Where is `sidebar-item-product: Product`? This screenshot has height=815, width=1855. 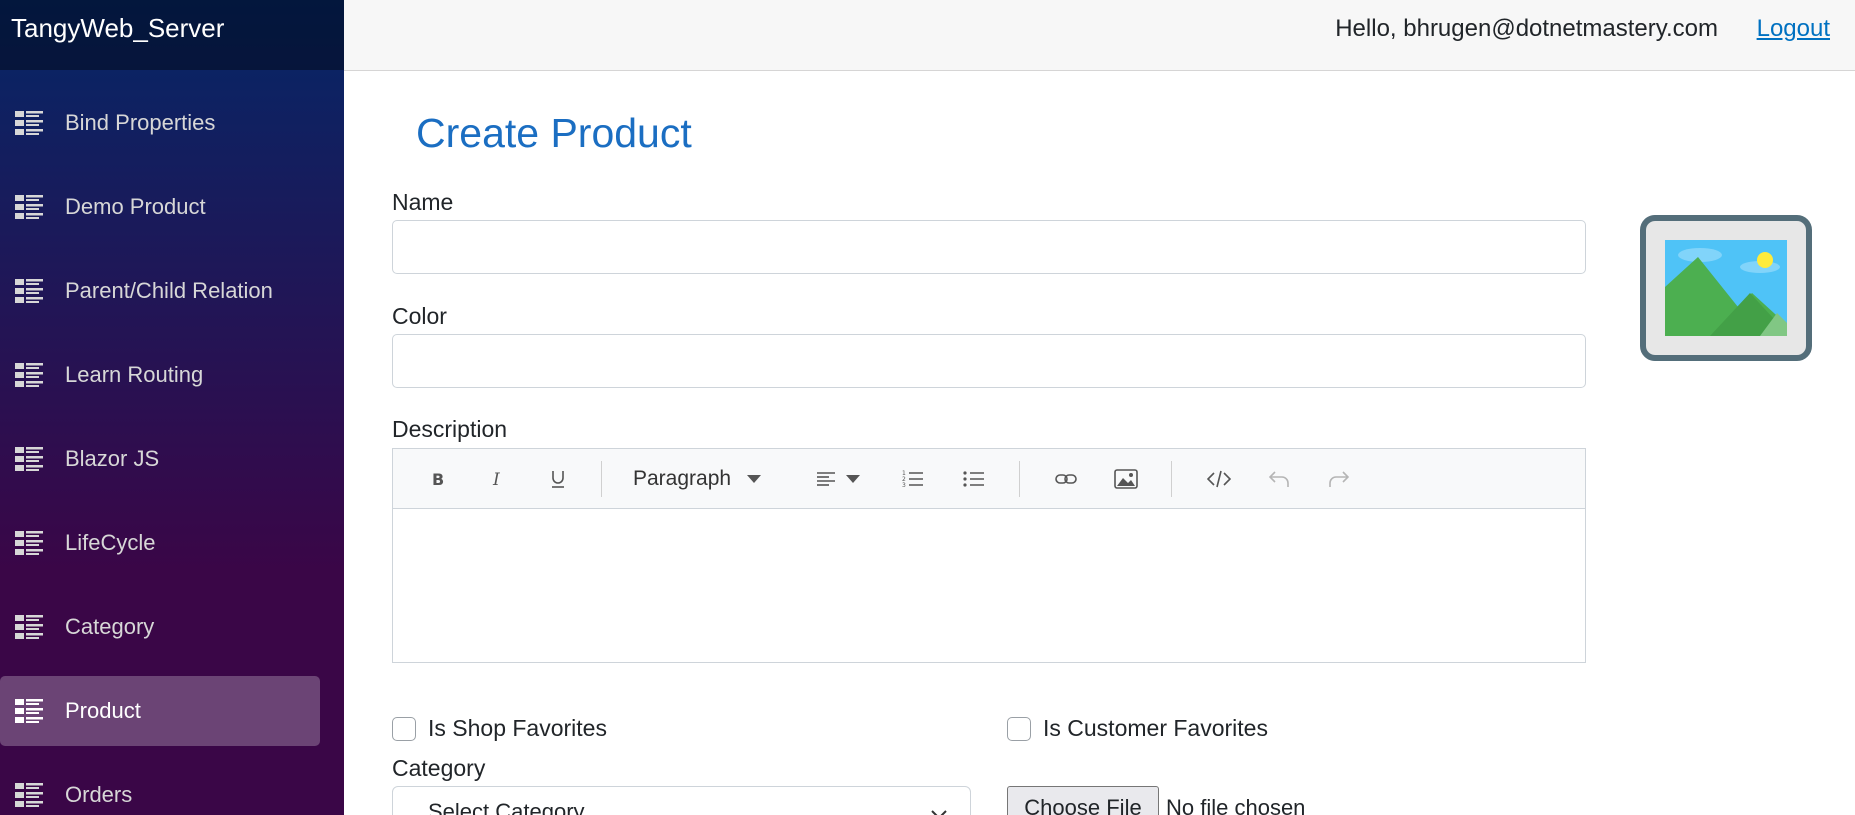 sidebar-item-product: Product is located at coordinates (160, 711).